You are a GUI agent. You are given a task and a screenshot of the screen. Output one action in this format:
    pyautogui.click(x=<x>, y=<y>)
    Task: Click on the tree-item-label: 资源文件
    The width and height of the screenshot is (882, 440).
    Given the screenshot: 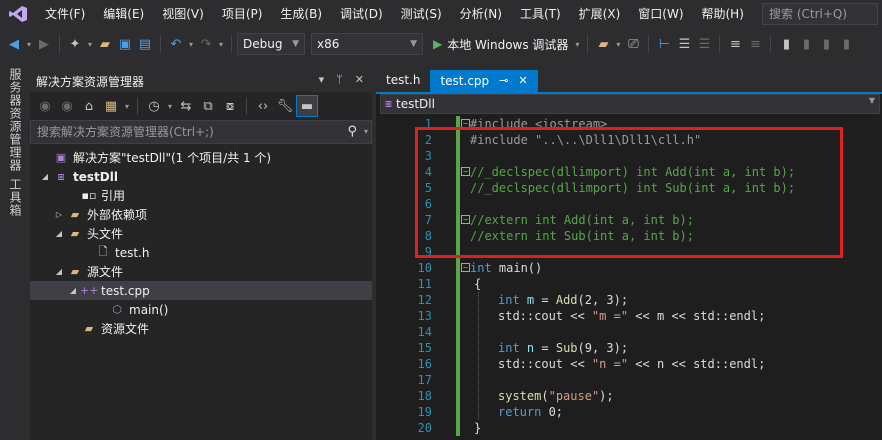 What is the action you would take?
    pyautogui.click(x=125, y=329)
    